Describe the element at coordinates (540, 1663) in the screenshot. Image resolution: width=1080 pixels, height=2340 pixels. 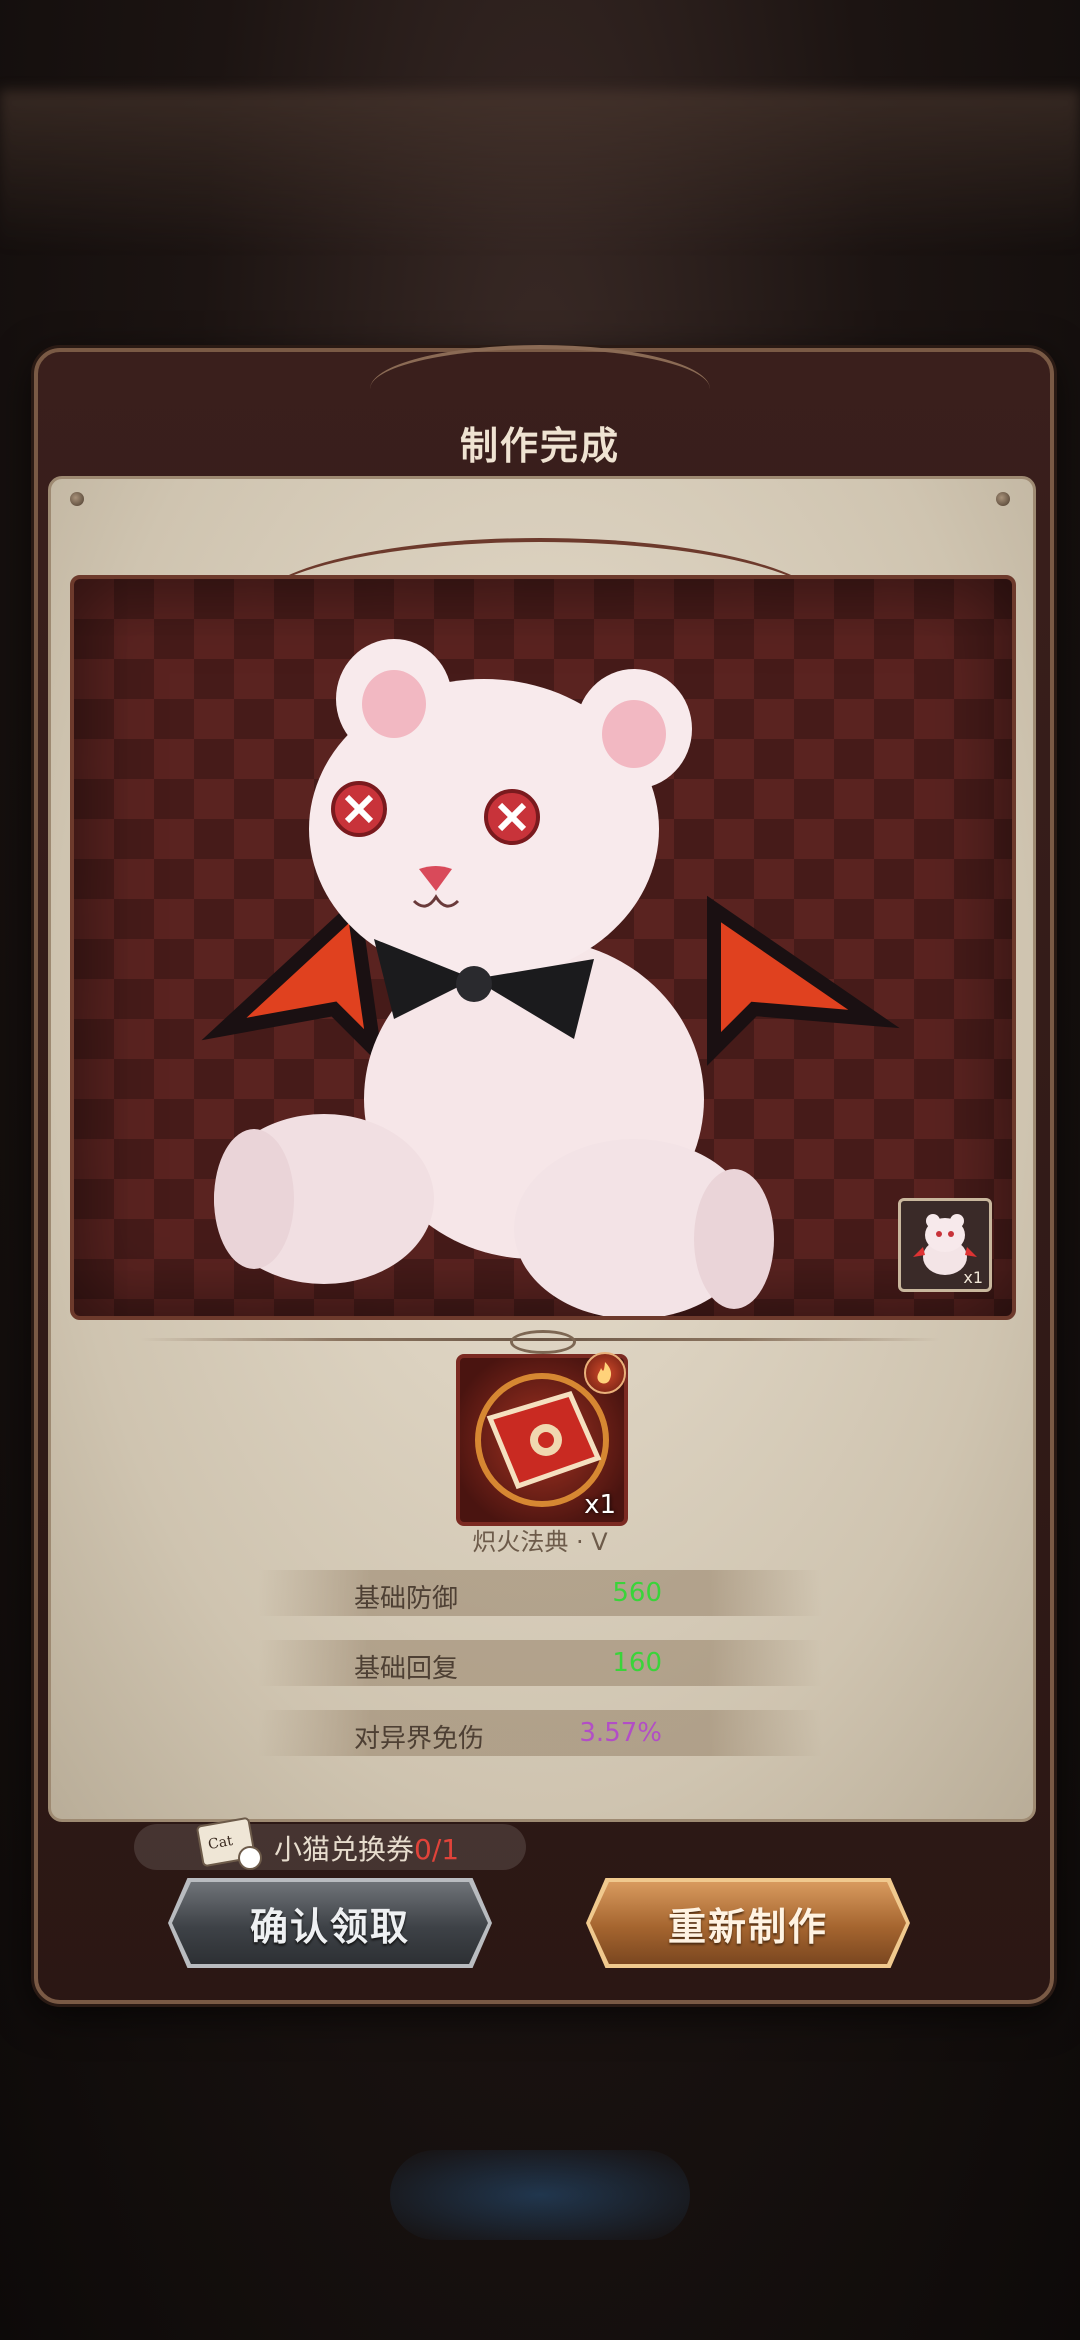
I see `stat-row: 基础回复 160` at that location.